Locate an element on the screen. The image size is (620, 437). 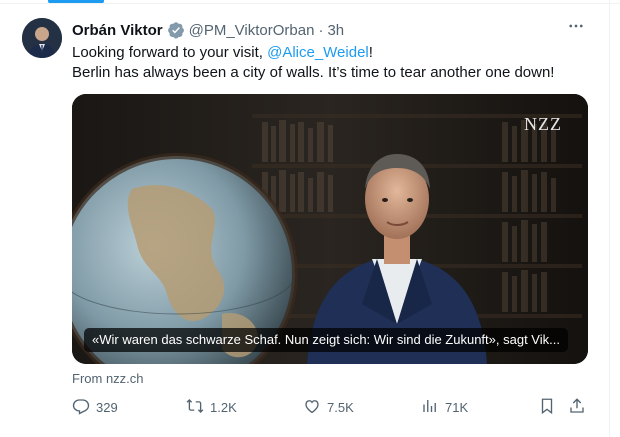
bookmark-button is located at coordinates (547, 407).